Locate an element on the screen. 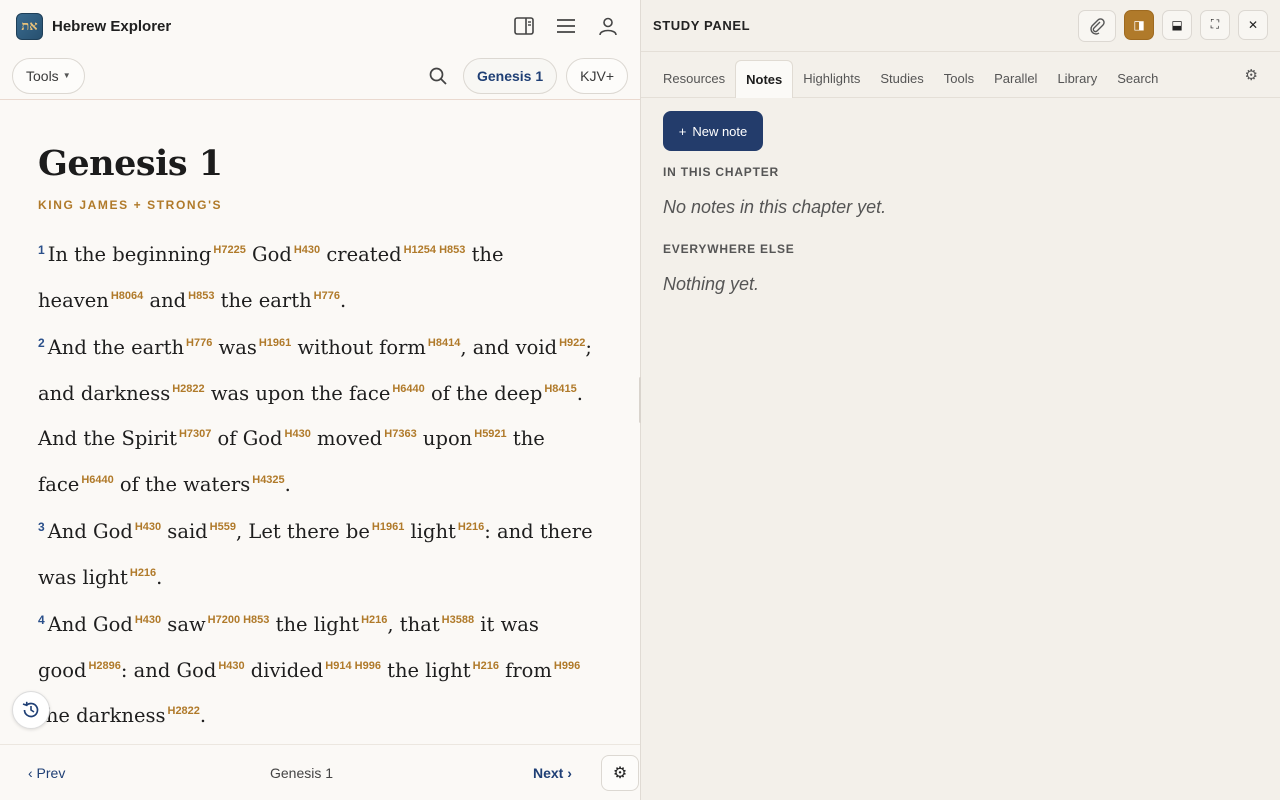 The image size is (1280, 800). verse-word: moved is located at coordinates (346, 438).